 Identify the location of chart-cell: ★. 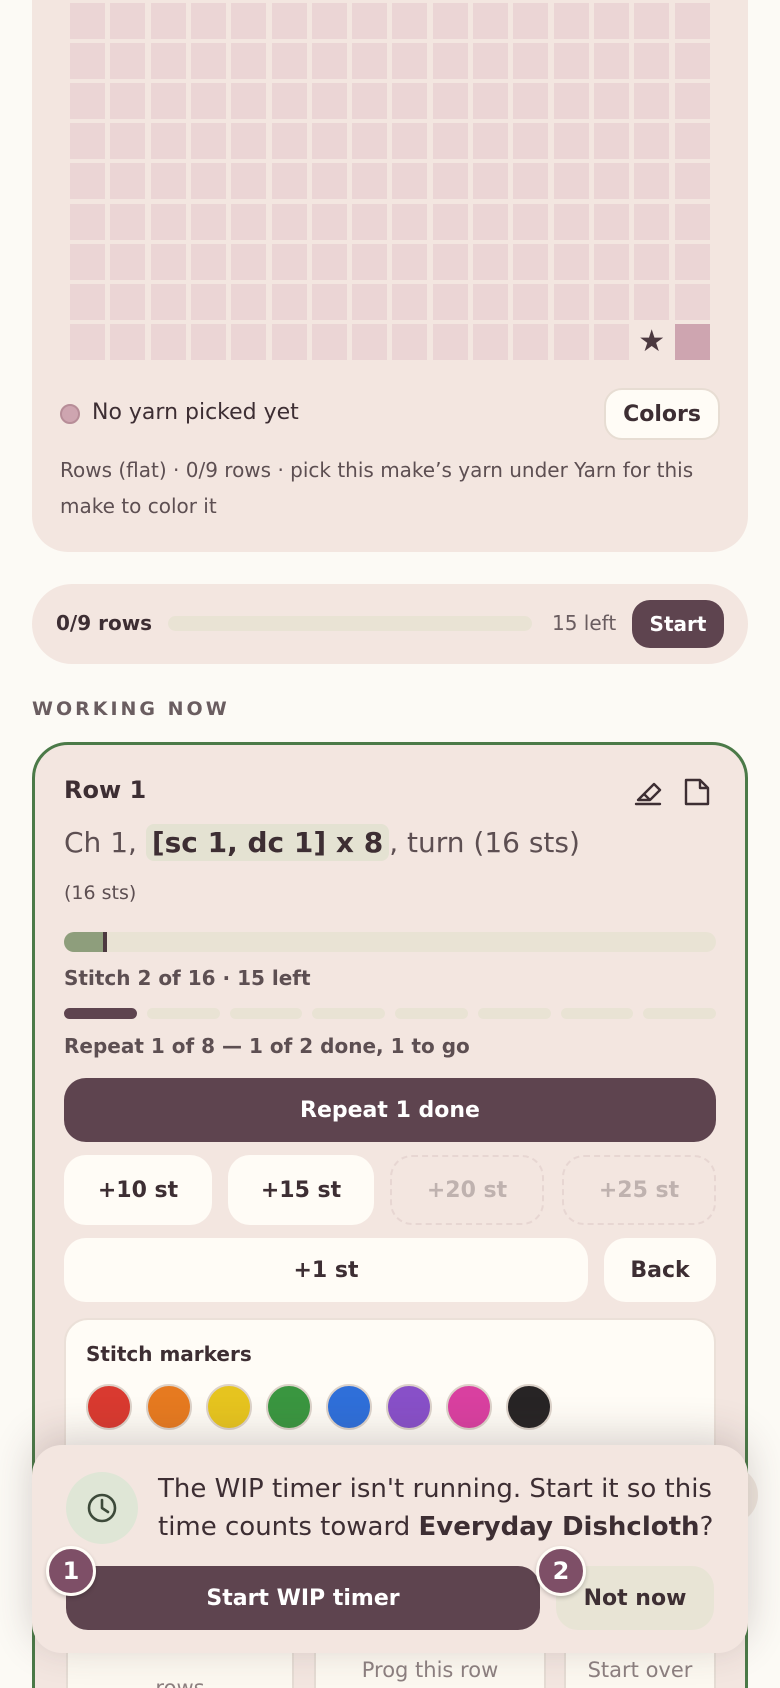
(651, 342).